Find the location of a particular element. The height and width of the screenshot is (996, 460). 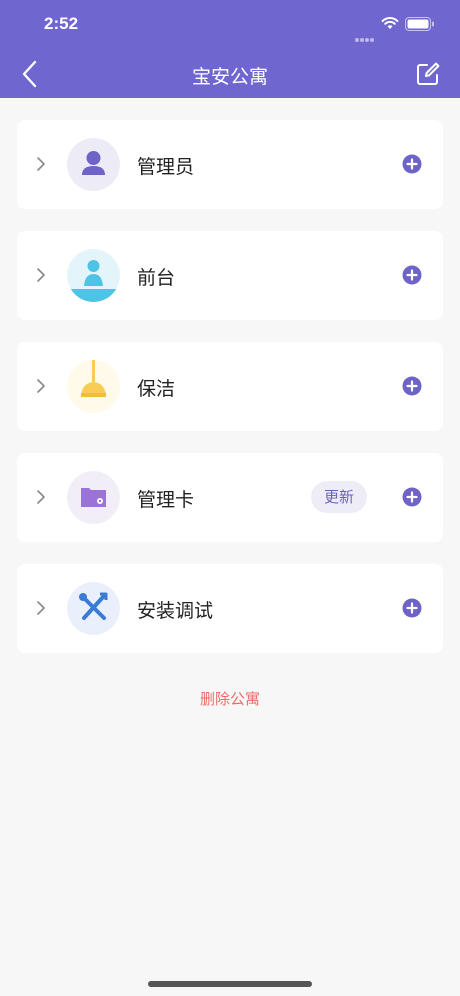

delete-apartment-link: 删除公寓 is located at coordinates (230, 698).